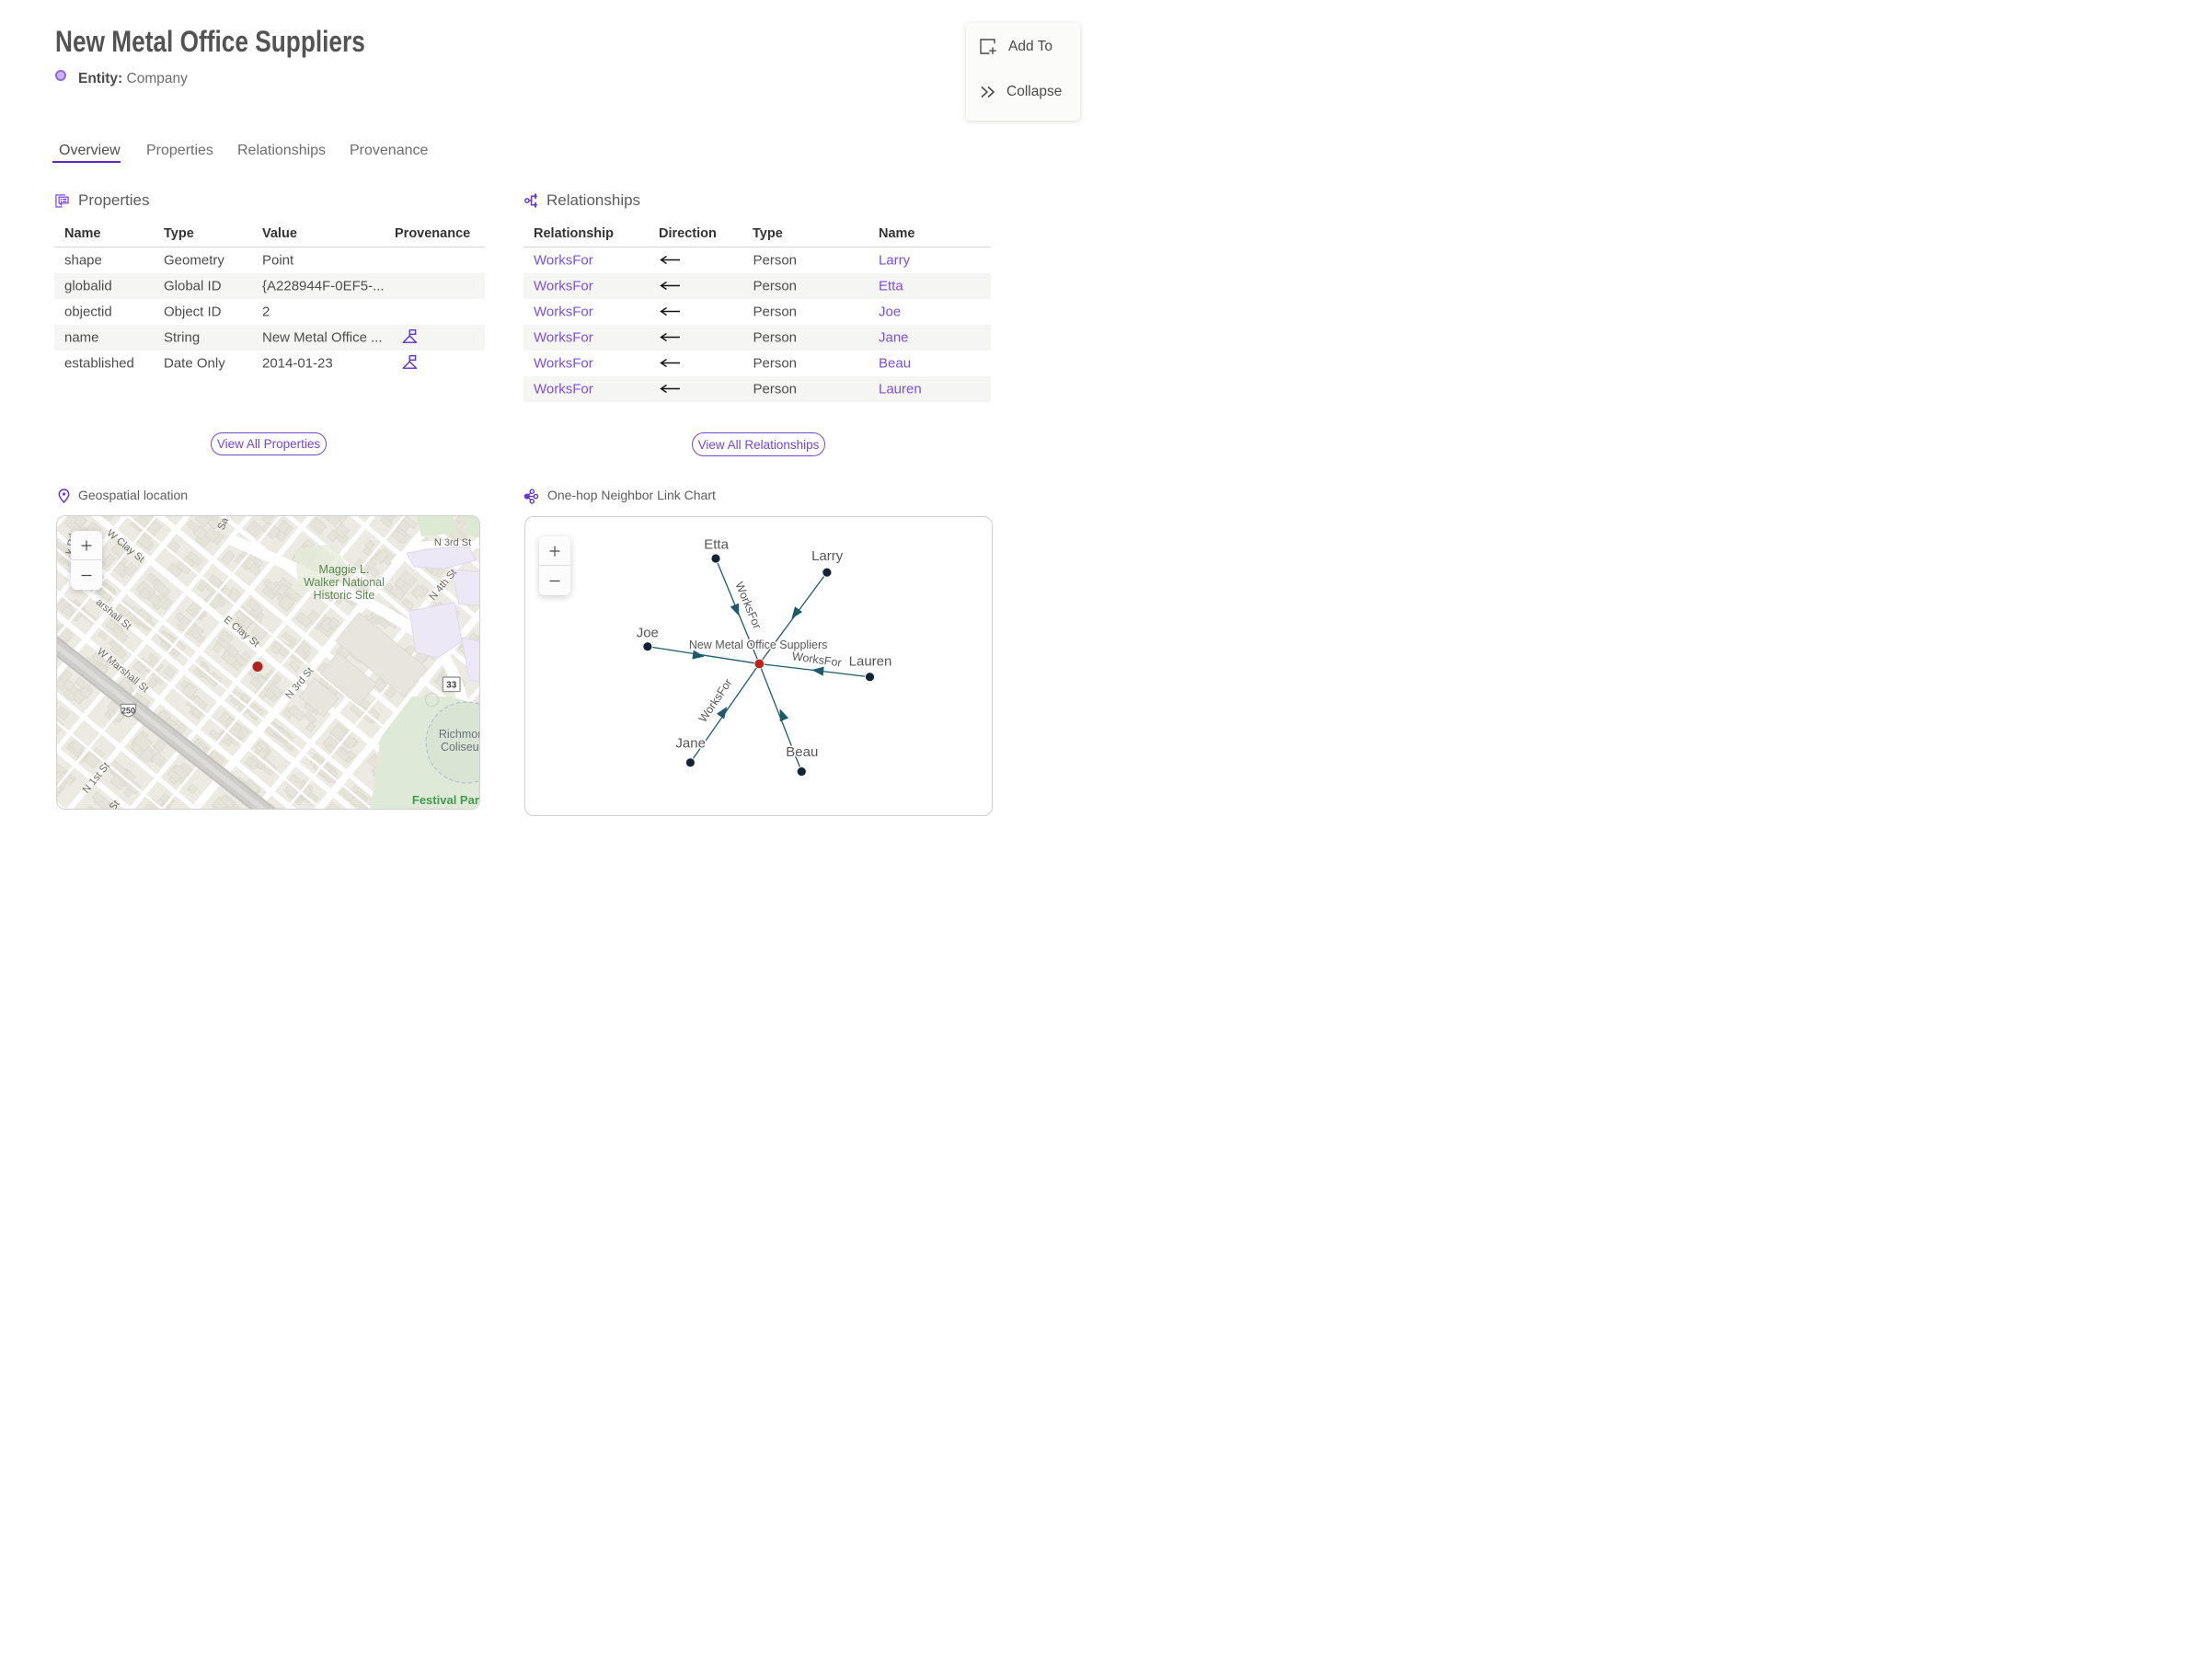 This screenshot has height=1680, width=2208. I want to click on svg-text: Jane, so click(690, 743).